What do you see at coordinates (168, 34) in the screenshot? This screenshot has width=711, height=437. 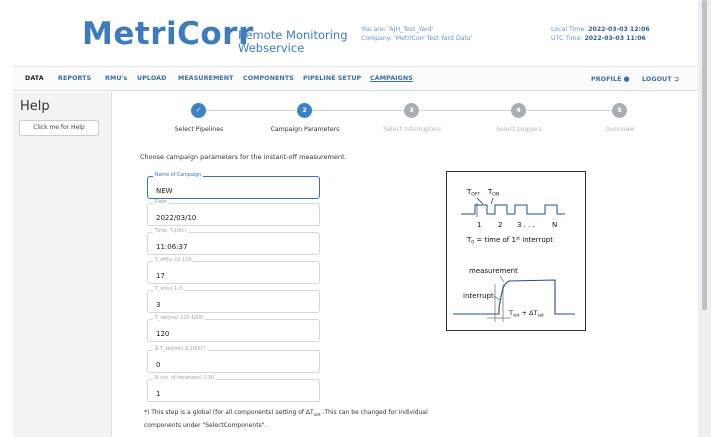 I see `metricorr-logo: MetriCorr` at bounding box center [168, 34].